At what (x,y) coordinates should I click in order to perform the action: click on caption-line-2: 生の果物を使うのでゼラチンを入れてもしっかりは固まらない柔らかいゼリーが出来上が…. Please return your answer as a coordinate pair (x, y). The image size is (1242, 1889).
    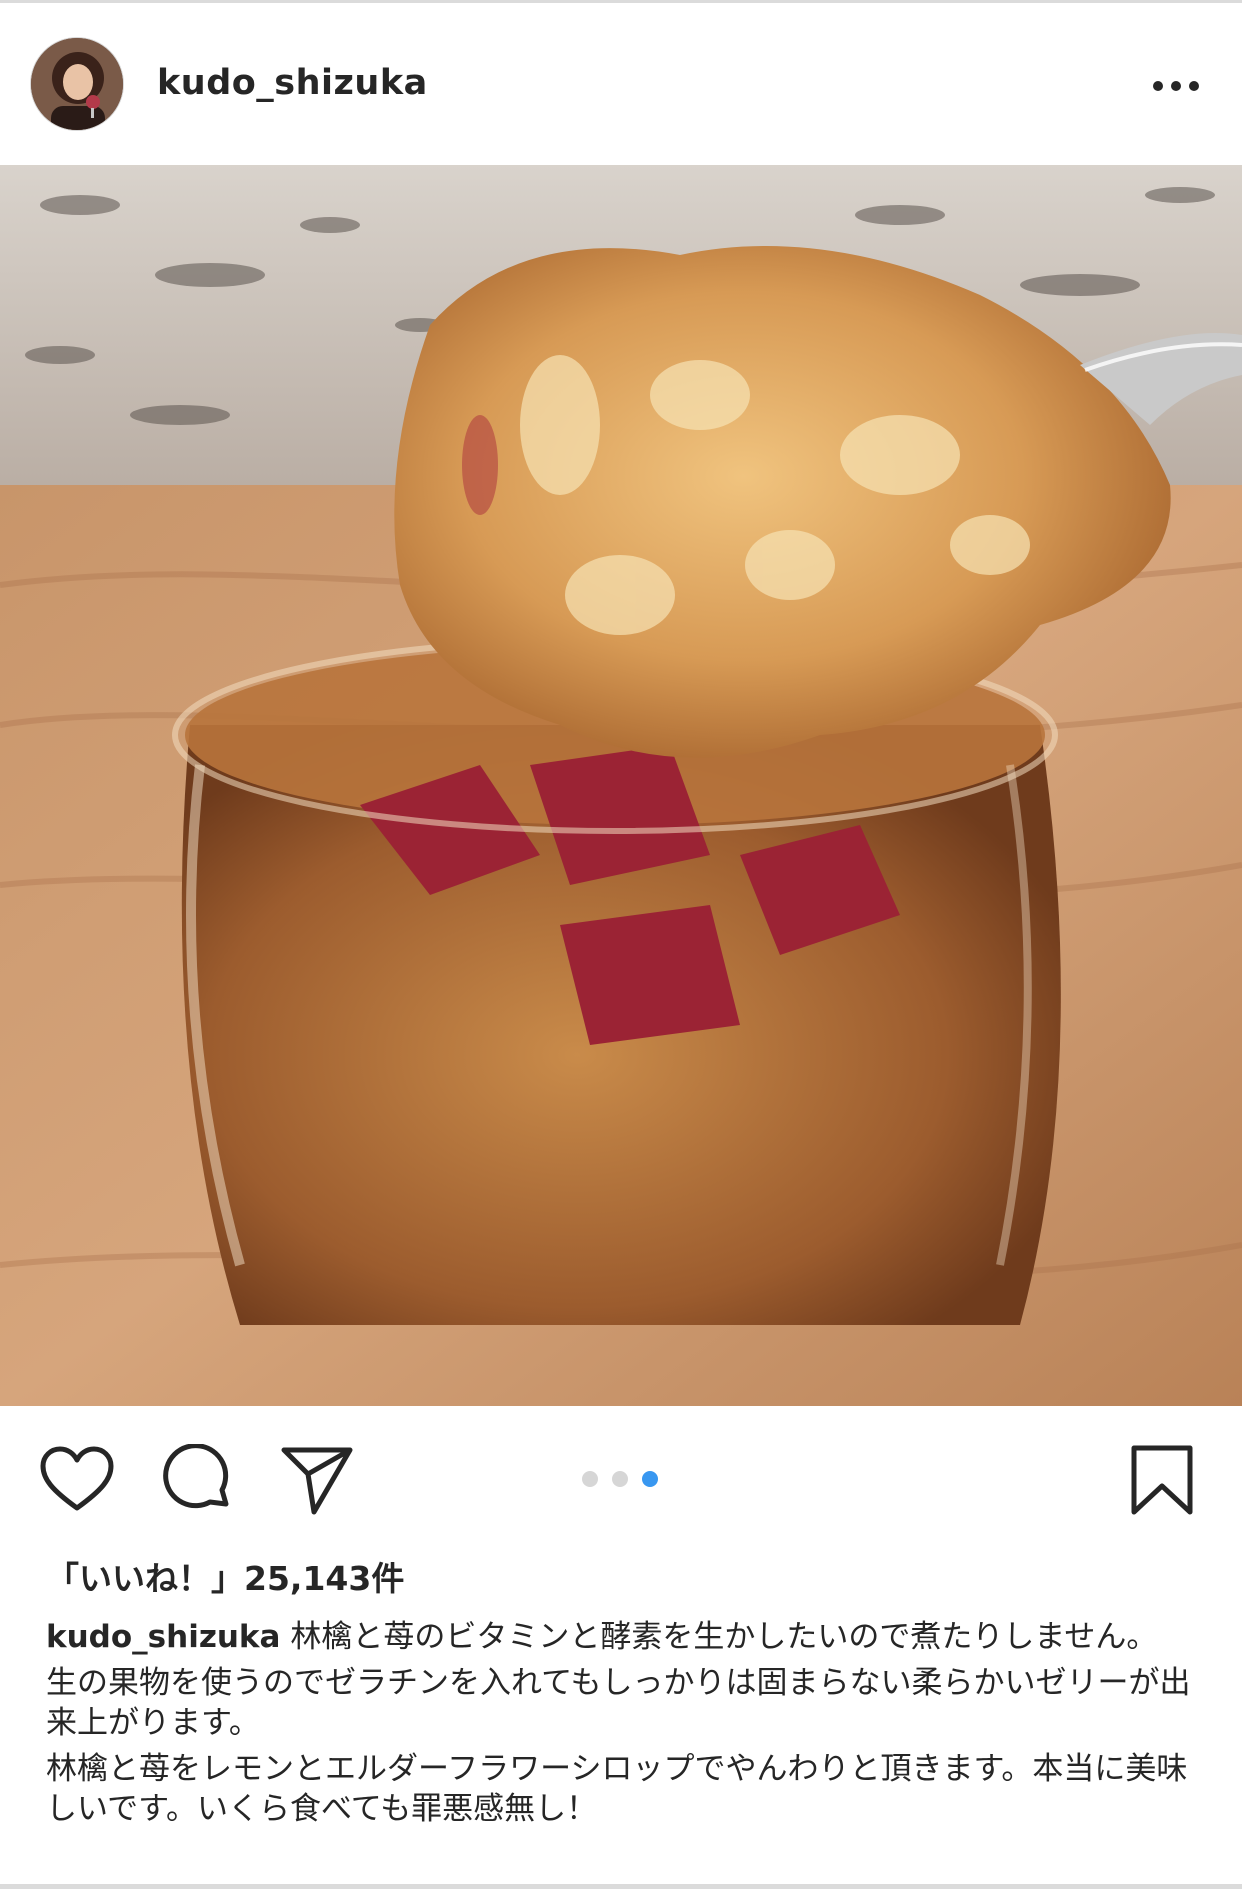
    Looking at the image, I should click on (618, 1703).